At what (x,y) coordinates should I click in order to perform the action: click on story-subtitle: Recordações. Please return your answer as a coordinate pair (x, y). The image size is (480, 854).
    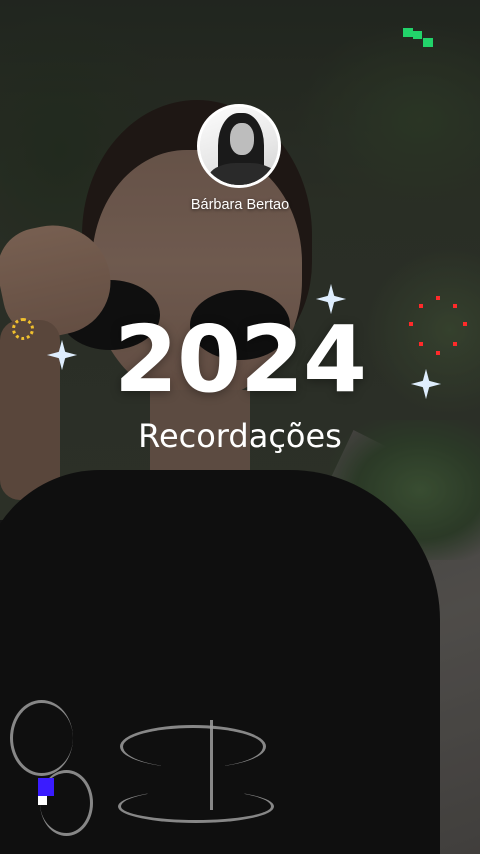
    Looking at the image, I should click on (240, 436).